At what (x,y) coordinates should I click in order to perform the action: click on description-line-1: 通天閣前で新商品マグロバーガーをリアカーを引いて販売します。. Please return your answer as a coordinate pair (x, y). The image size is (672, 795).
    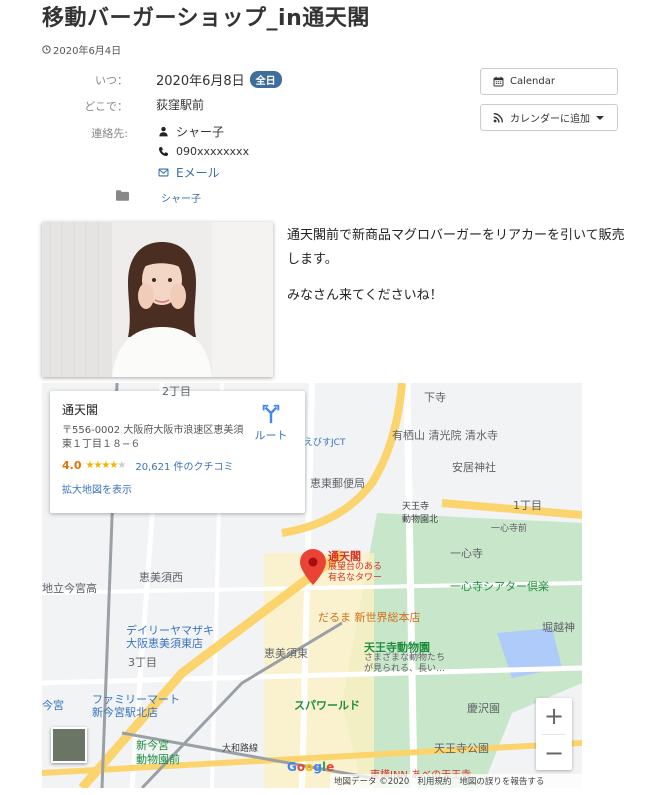
    Looking at the image, I should click on (456, 247).